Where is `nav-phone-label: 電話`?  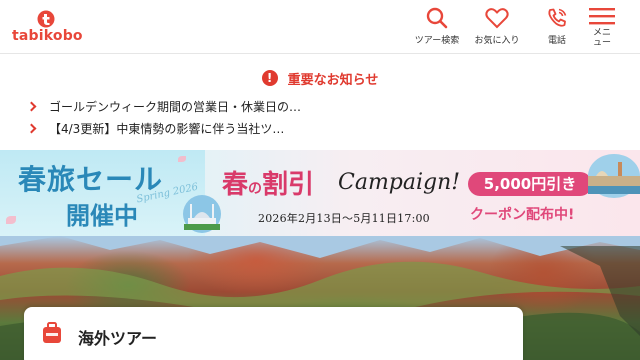 nav-phone-label: 電話 is located at coordinates (556, 41).